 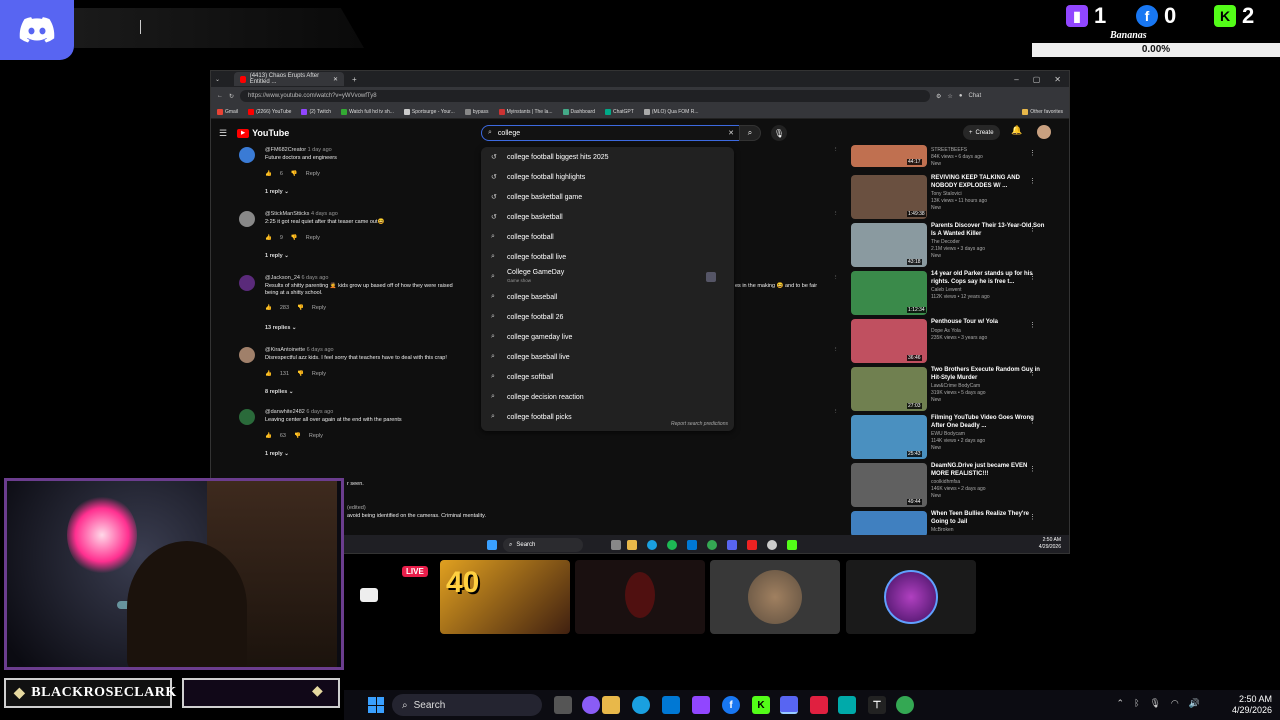 I want to click on suggestion-item: ⌕ college gameday live, so click(x=607, y=337).